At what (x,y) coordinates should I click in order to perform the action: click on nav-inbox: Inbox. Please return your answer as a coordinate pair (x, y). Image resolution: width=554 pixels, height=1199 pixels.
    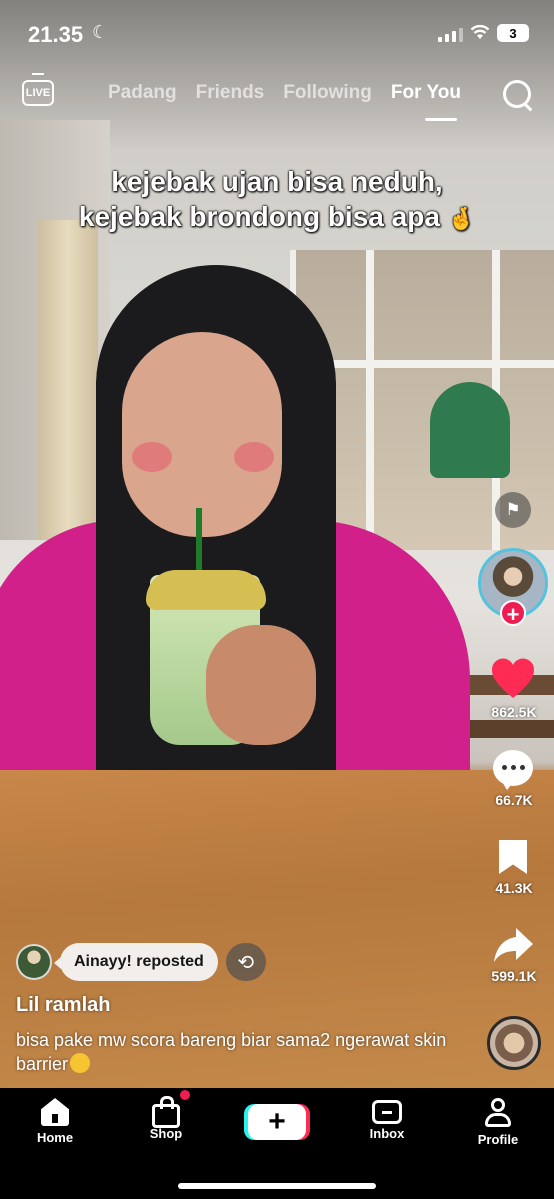
    Looking at the image, I should click on (387, 1119).